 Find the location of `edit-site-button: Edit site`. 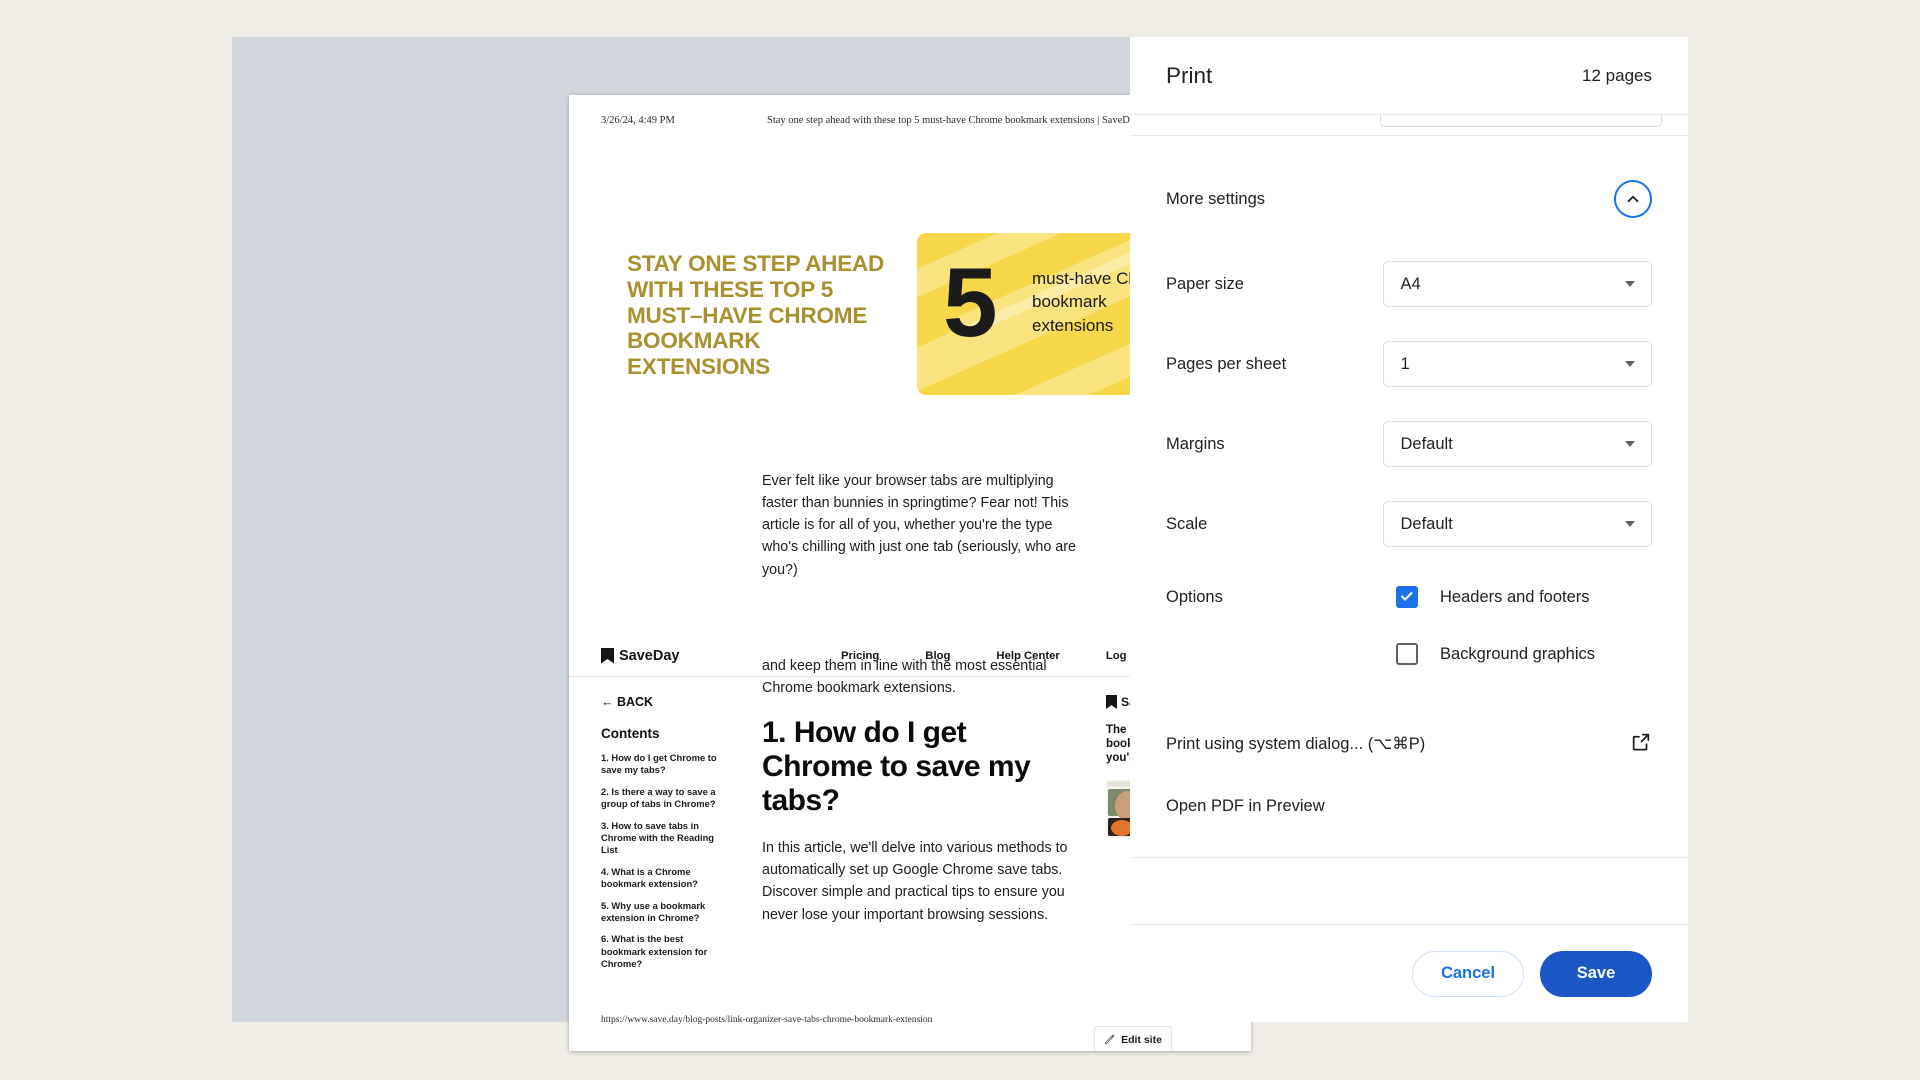

edit-site-button: Edit site is located at coordinates (1133, 1038).